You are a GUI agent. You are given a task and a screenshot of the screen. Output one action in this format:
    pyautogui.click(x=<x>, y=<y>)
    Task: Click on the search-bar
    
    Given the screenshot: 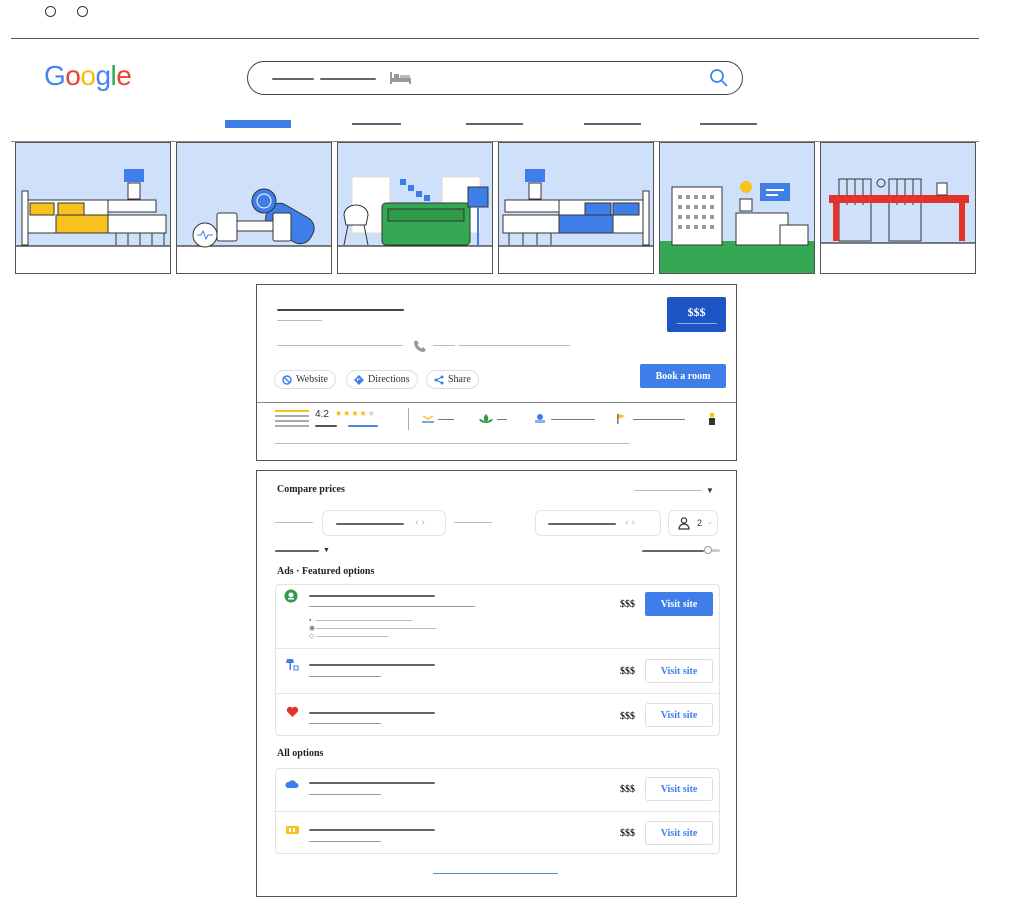 What is the action you would take?
    pyautogui.click(x=495, y=78)
    